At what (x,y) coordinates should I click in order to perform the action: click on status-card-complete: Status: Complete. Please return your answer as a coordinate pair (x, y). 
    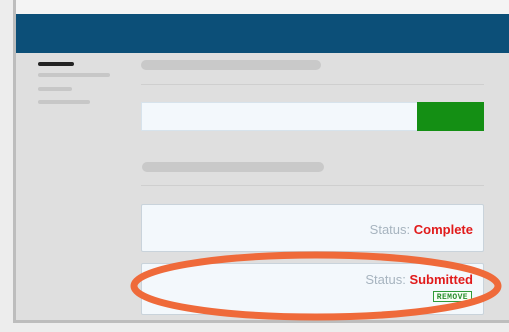
    Looking at the image, I should click on (312, 228).